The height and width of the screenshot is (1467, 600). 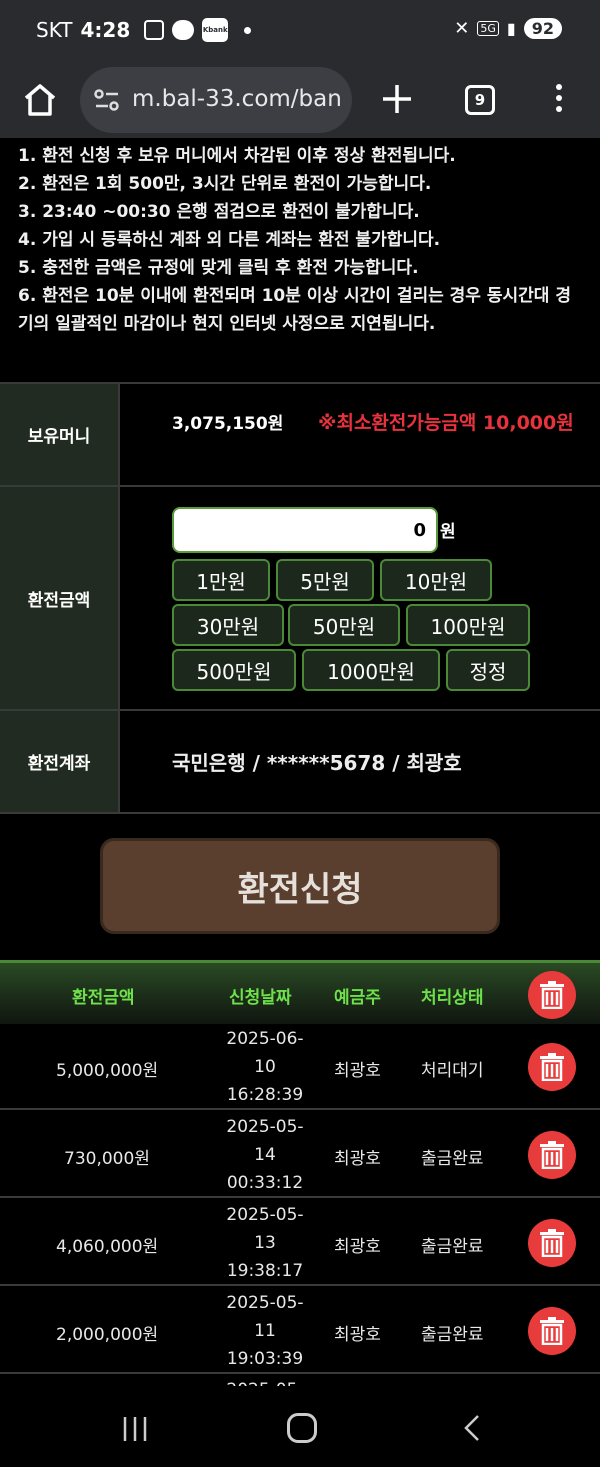 What do you see at coordinates (40, 100) in the screenshot?
I see `home-icon` at bounding box center [40, 100].